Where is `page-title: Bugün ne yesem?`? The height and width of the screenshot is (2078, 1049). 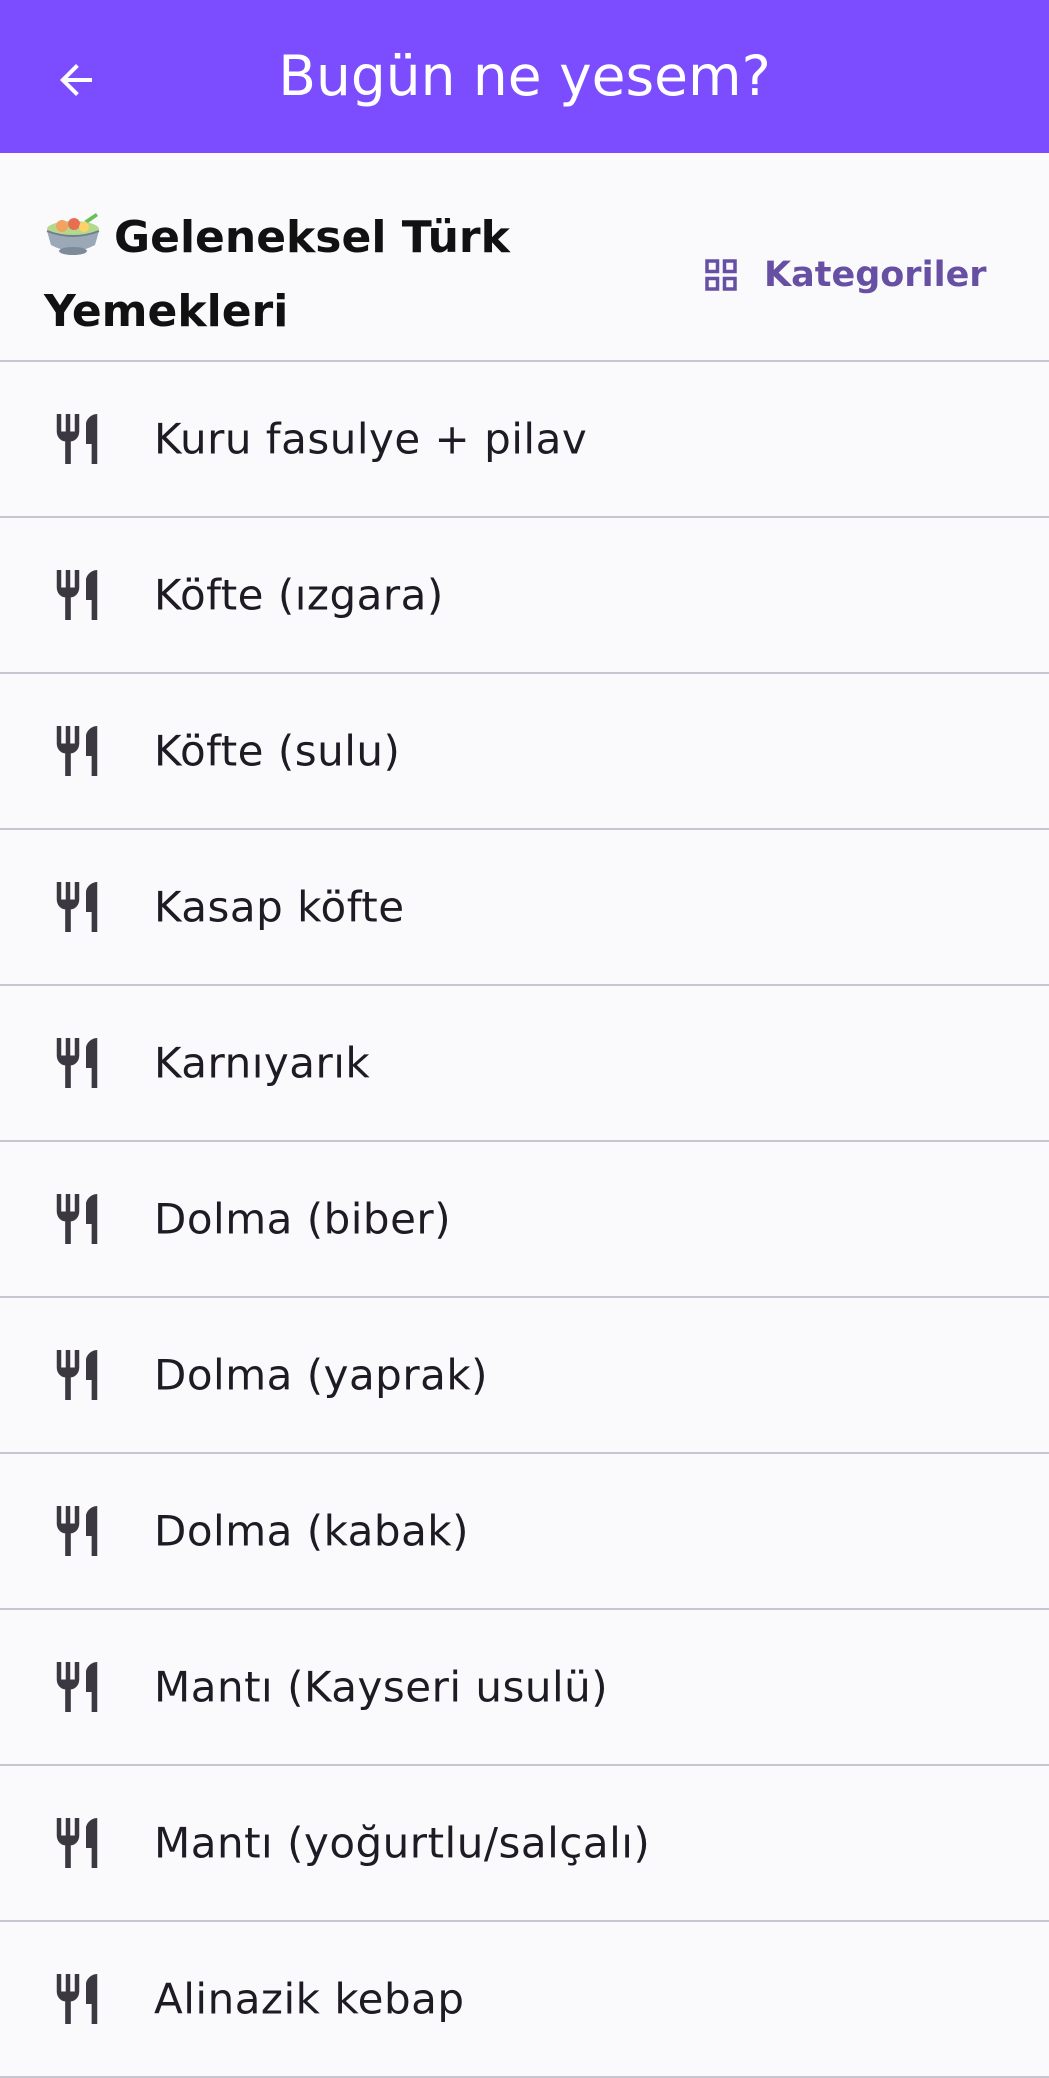 page-title: Bugün ne yesem? is located at coordinates (524, 76).